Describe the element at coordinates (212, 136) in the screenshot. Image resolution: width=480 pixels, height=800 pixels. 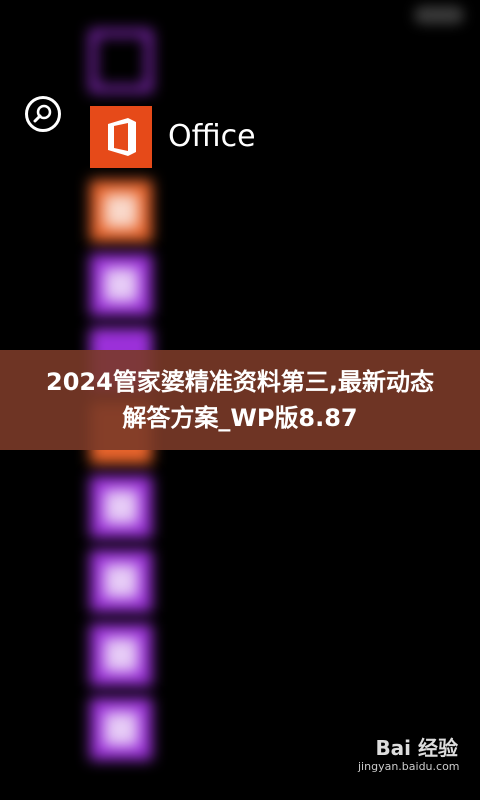
I see `app-label-office: Office` at that location.